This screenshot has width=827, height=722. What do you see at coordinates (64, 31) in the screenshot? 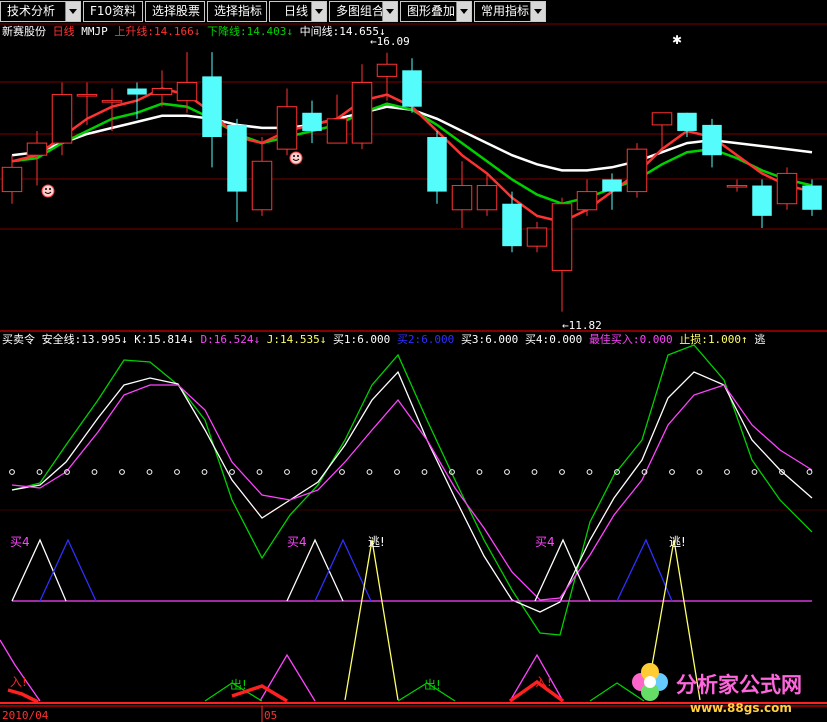
I see `period-label: 日线` at bounding box center [64, 31].